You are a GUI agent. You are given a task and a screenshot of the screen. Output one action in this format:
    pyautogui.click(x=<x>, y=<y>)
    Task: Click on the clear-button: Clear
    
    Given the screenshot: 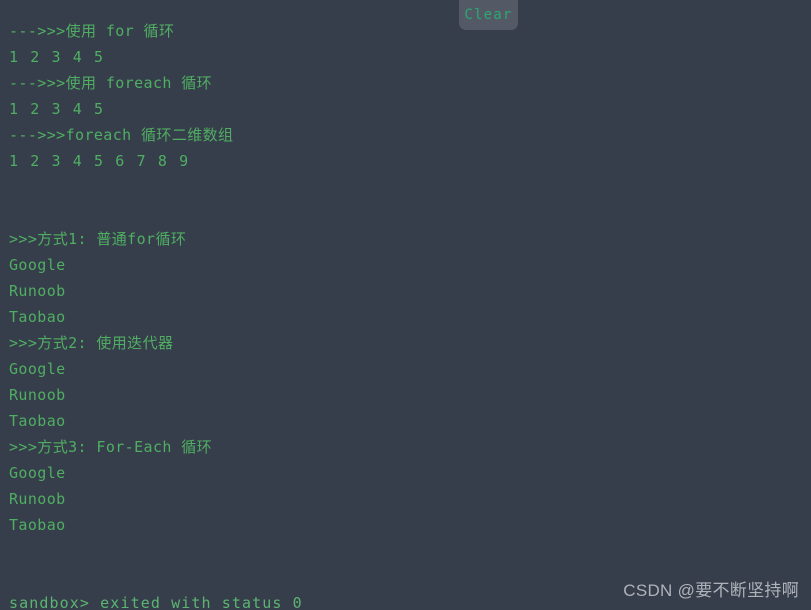 What is the action you would take?
    pyautogui.click(x=488, y=15)
    